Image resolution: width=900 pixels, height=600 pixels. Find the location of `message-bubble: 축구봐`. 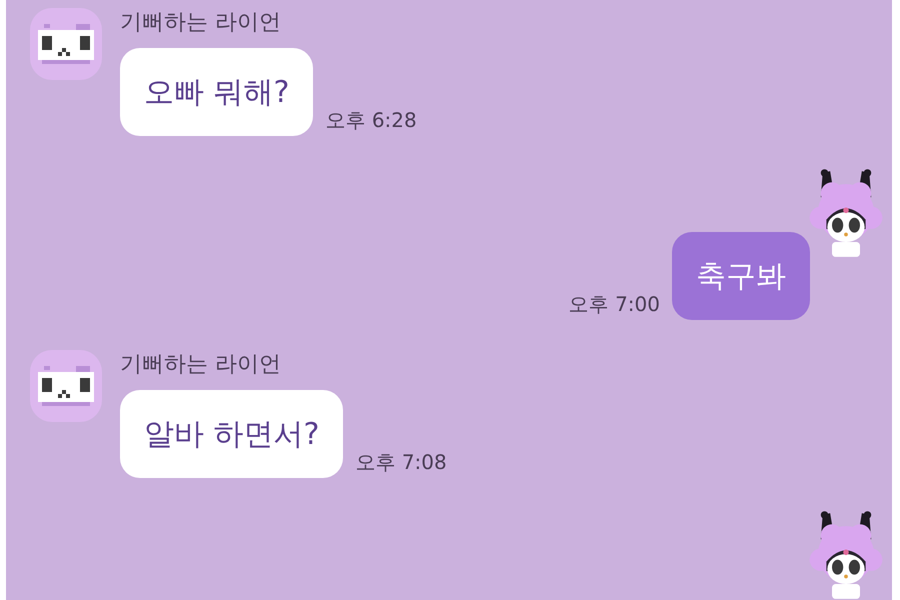

message-bubble: 축구봐 is located at coordinates (741, 276).